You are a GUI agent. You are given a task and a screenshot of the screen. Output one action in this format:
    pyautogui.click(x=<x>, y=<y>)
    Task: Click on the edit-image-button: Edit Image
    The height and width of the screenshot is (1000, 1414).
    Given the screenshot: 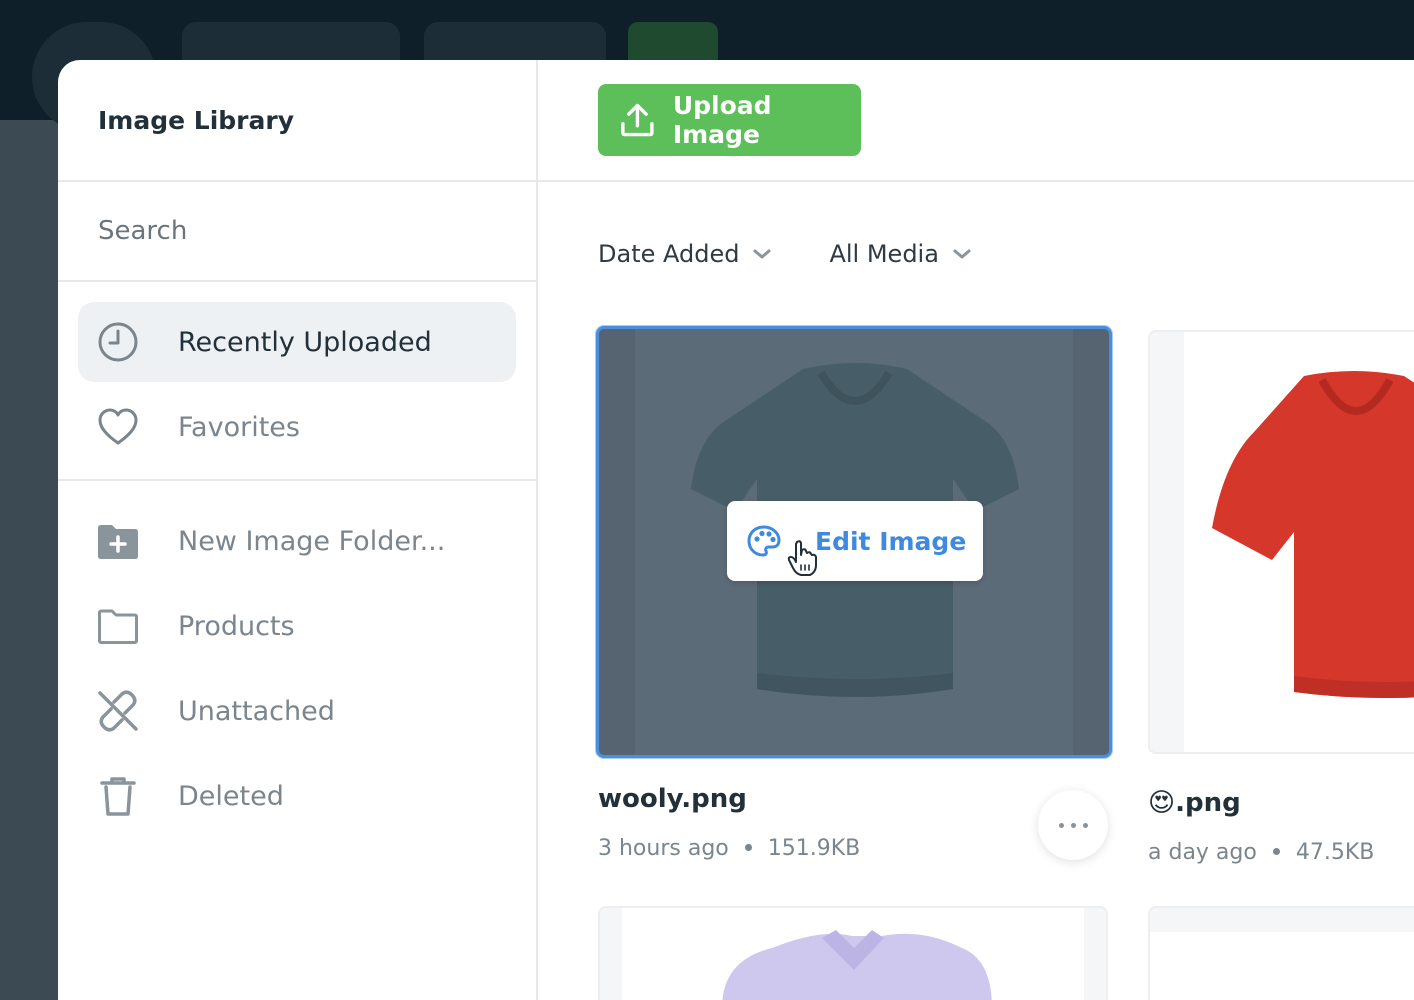 What is the action you would take?
    pyautogui.click(x=855, y=541)
    